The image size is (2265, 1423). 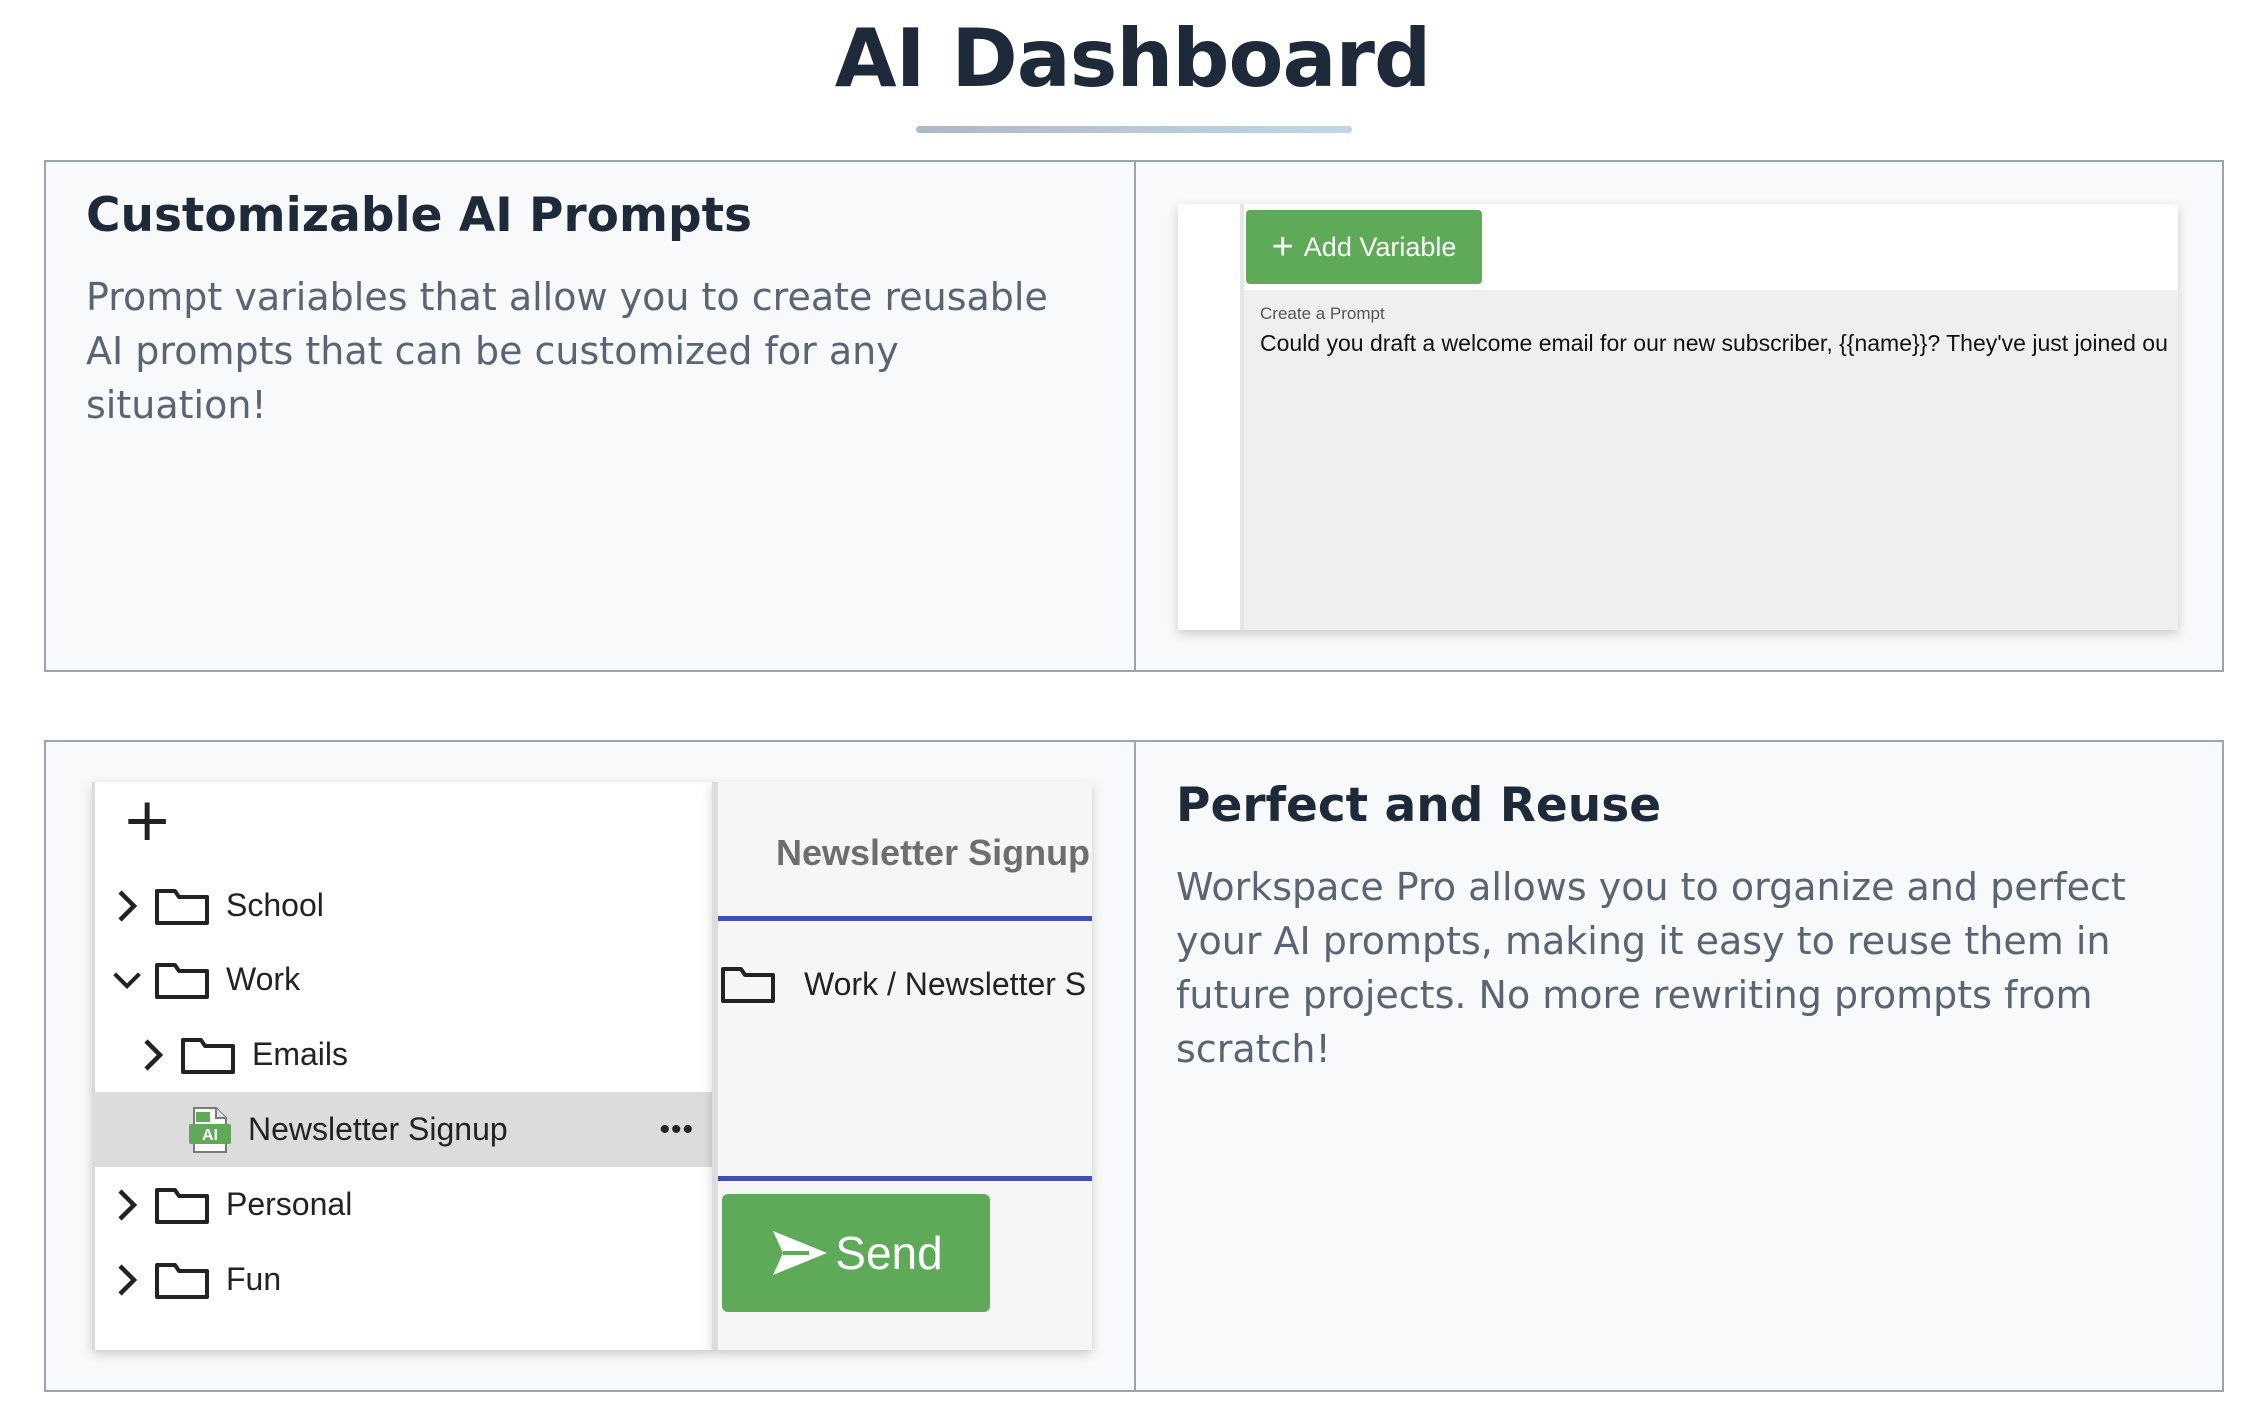 I want to click on tree-item-label: Newsletter Signup, so click(x=378, y=1129).